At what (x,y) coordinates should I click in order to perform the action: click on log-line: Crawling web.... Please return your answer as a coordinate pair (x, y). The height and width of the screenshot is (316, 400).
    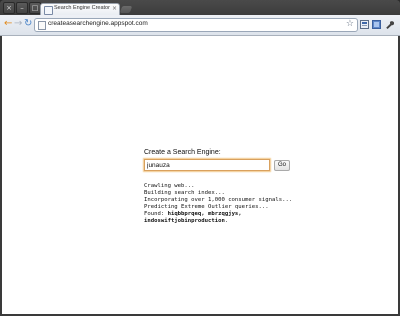
    Looking at the image, I should click on (169, 186).